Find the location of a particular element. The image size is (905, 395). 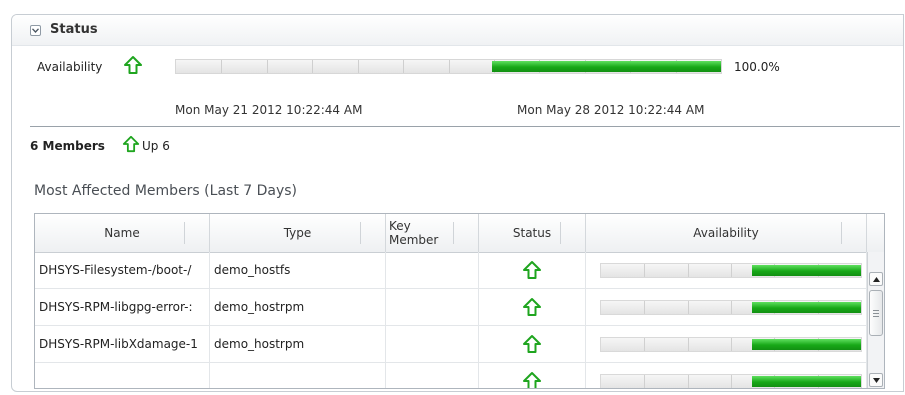

triangle-up-icon is located at coordinates (876, 279).